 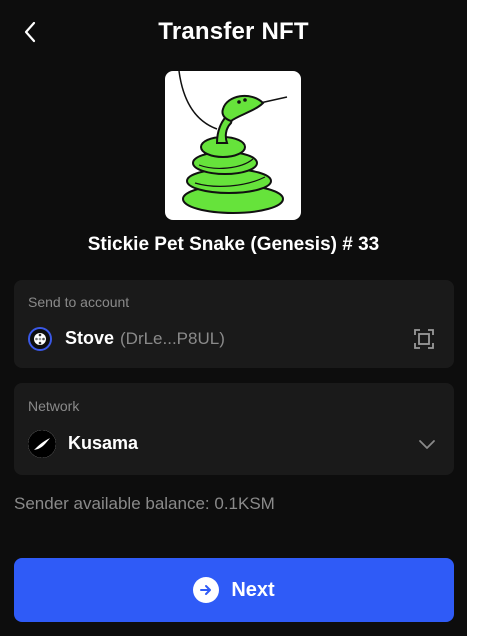 I want to click on header: Transfer NFT, so click(x=233, y=33).